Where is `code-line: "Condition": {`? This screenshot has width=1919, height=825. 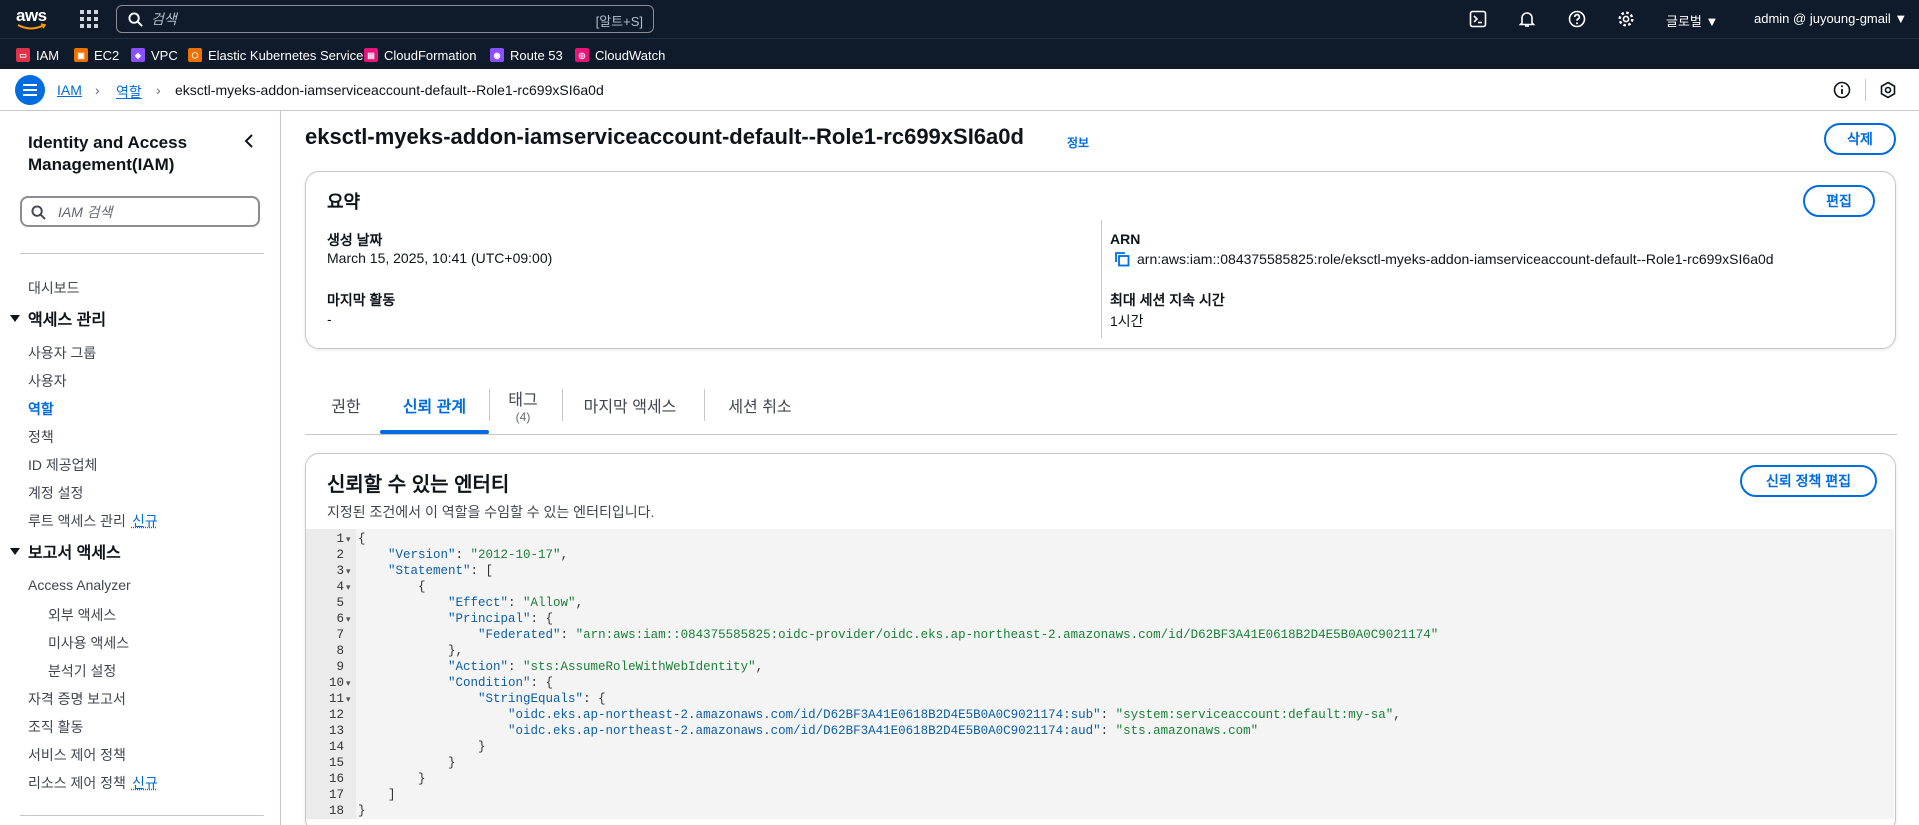 code-line: "Condition": { is located at coordinates (455, 683).